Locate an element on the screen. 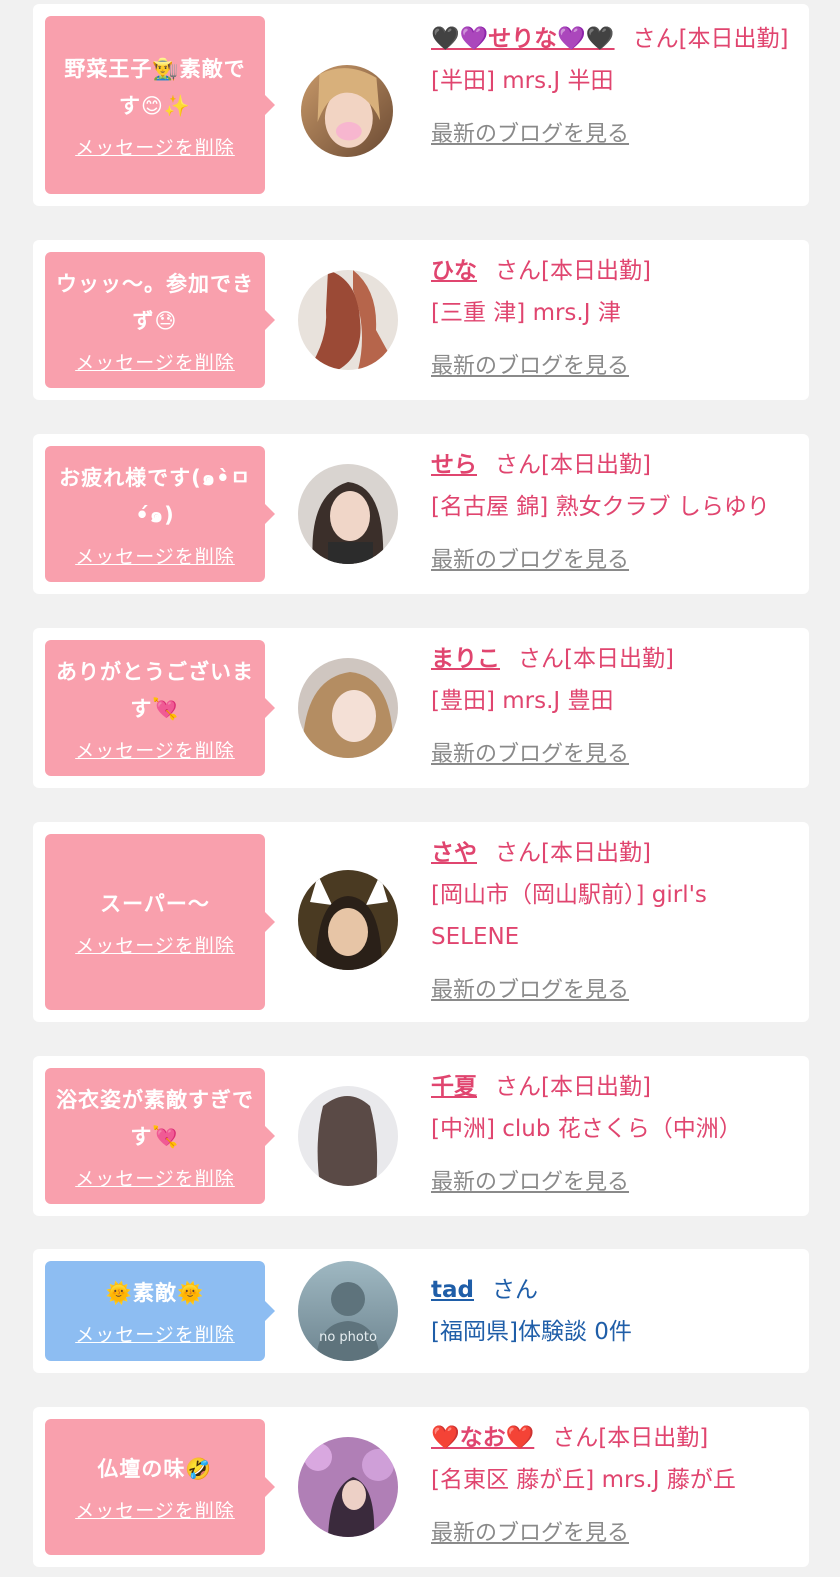 The image size is (840, 1577). profile-info: ひな さん[本日出勤] [三重 津] mrs.J 津 最新のブログを見る is located at coordinates (614, 319).